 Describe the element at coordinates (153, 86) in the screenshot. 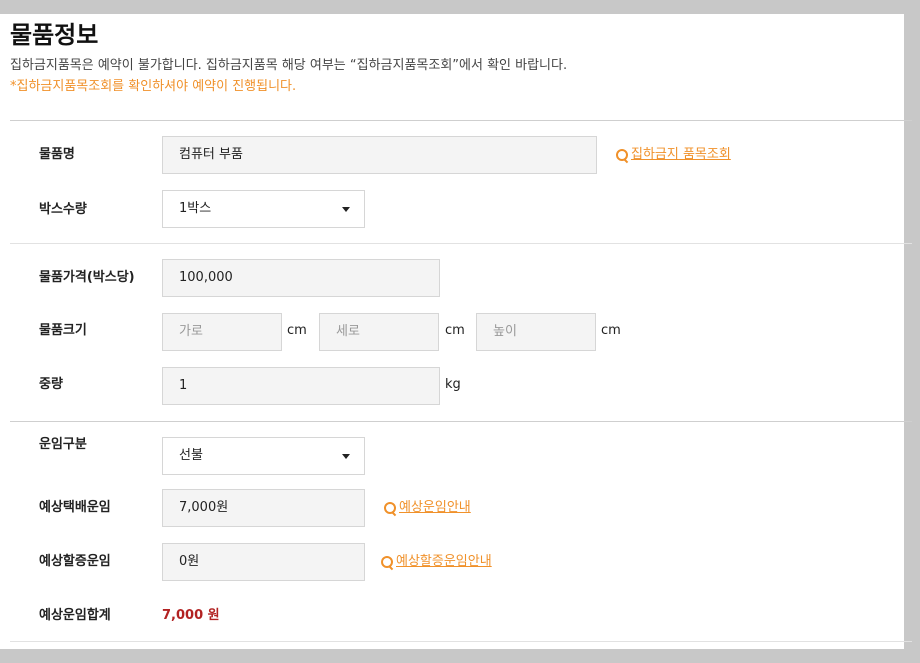

I see `restriction-notice: *집하금지품목조회를 확인하셔야 예약이 진행됩니다.` at that location.